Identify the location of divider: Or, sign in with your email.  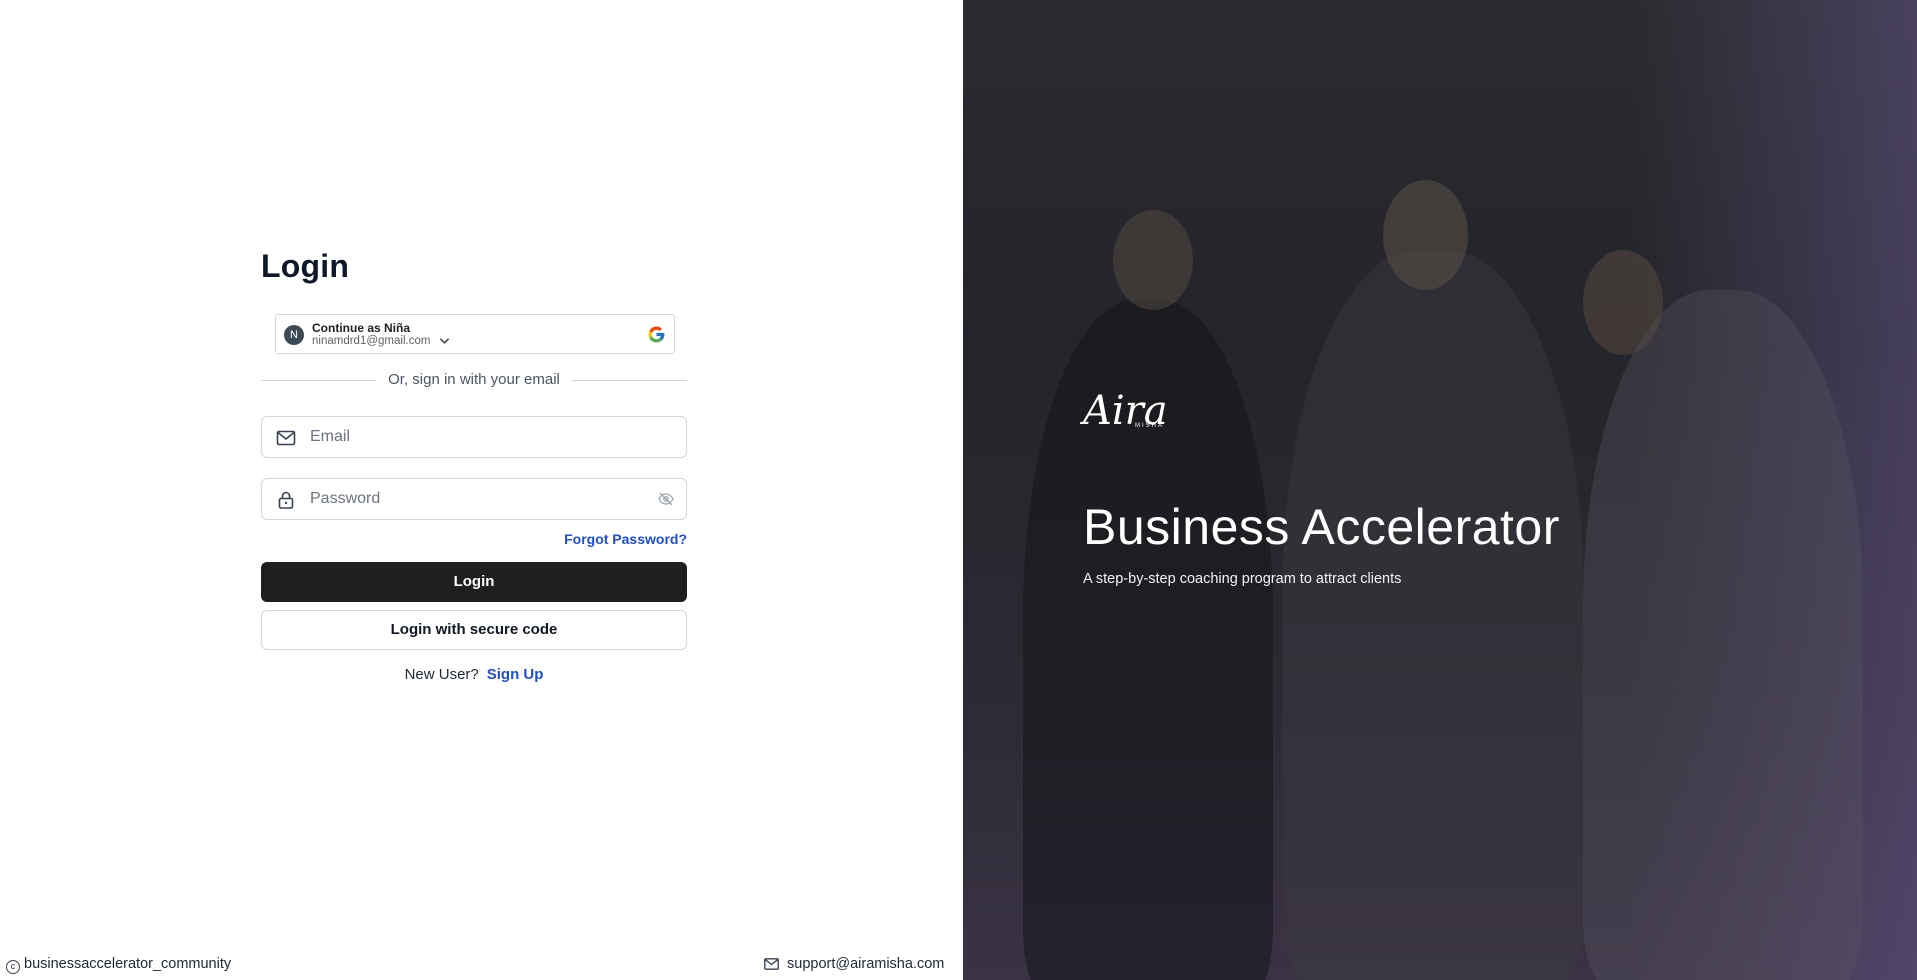
(474, 380).